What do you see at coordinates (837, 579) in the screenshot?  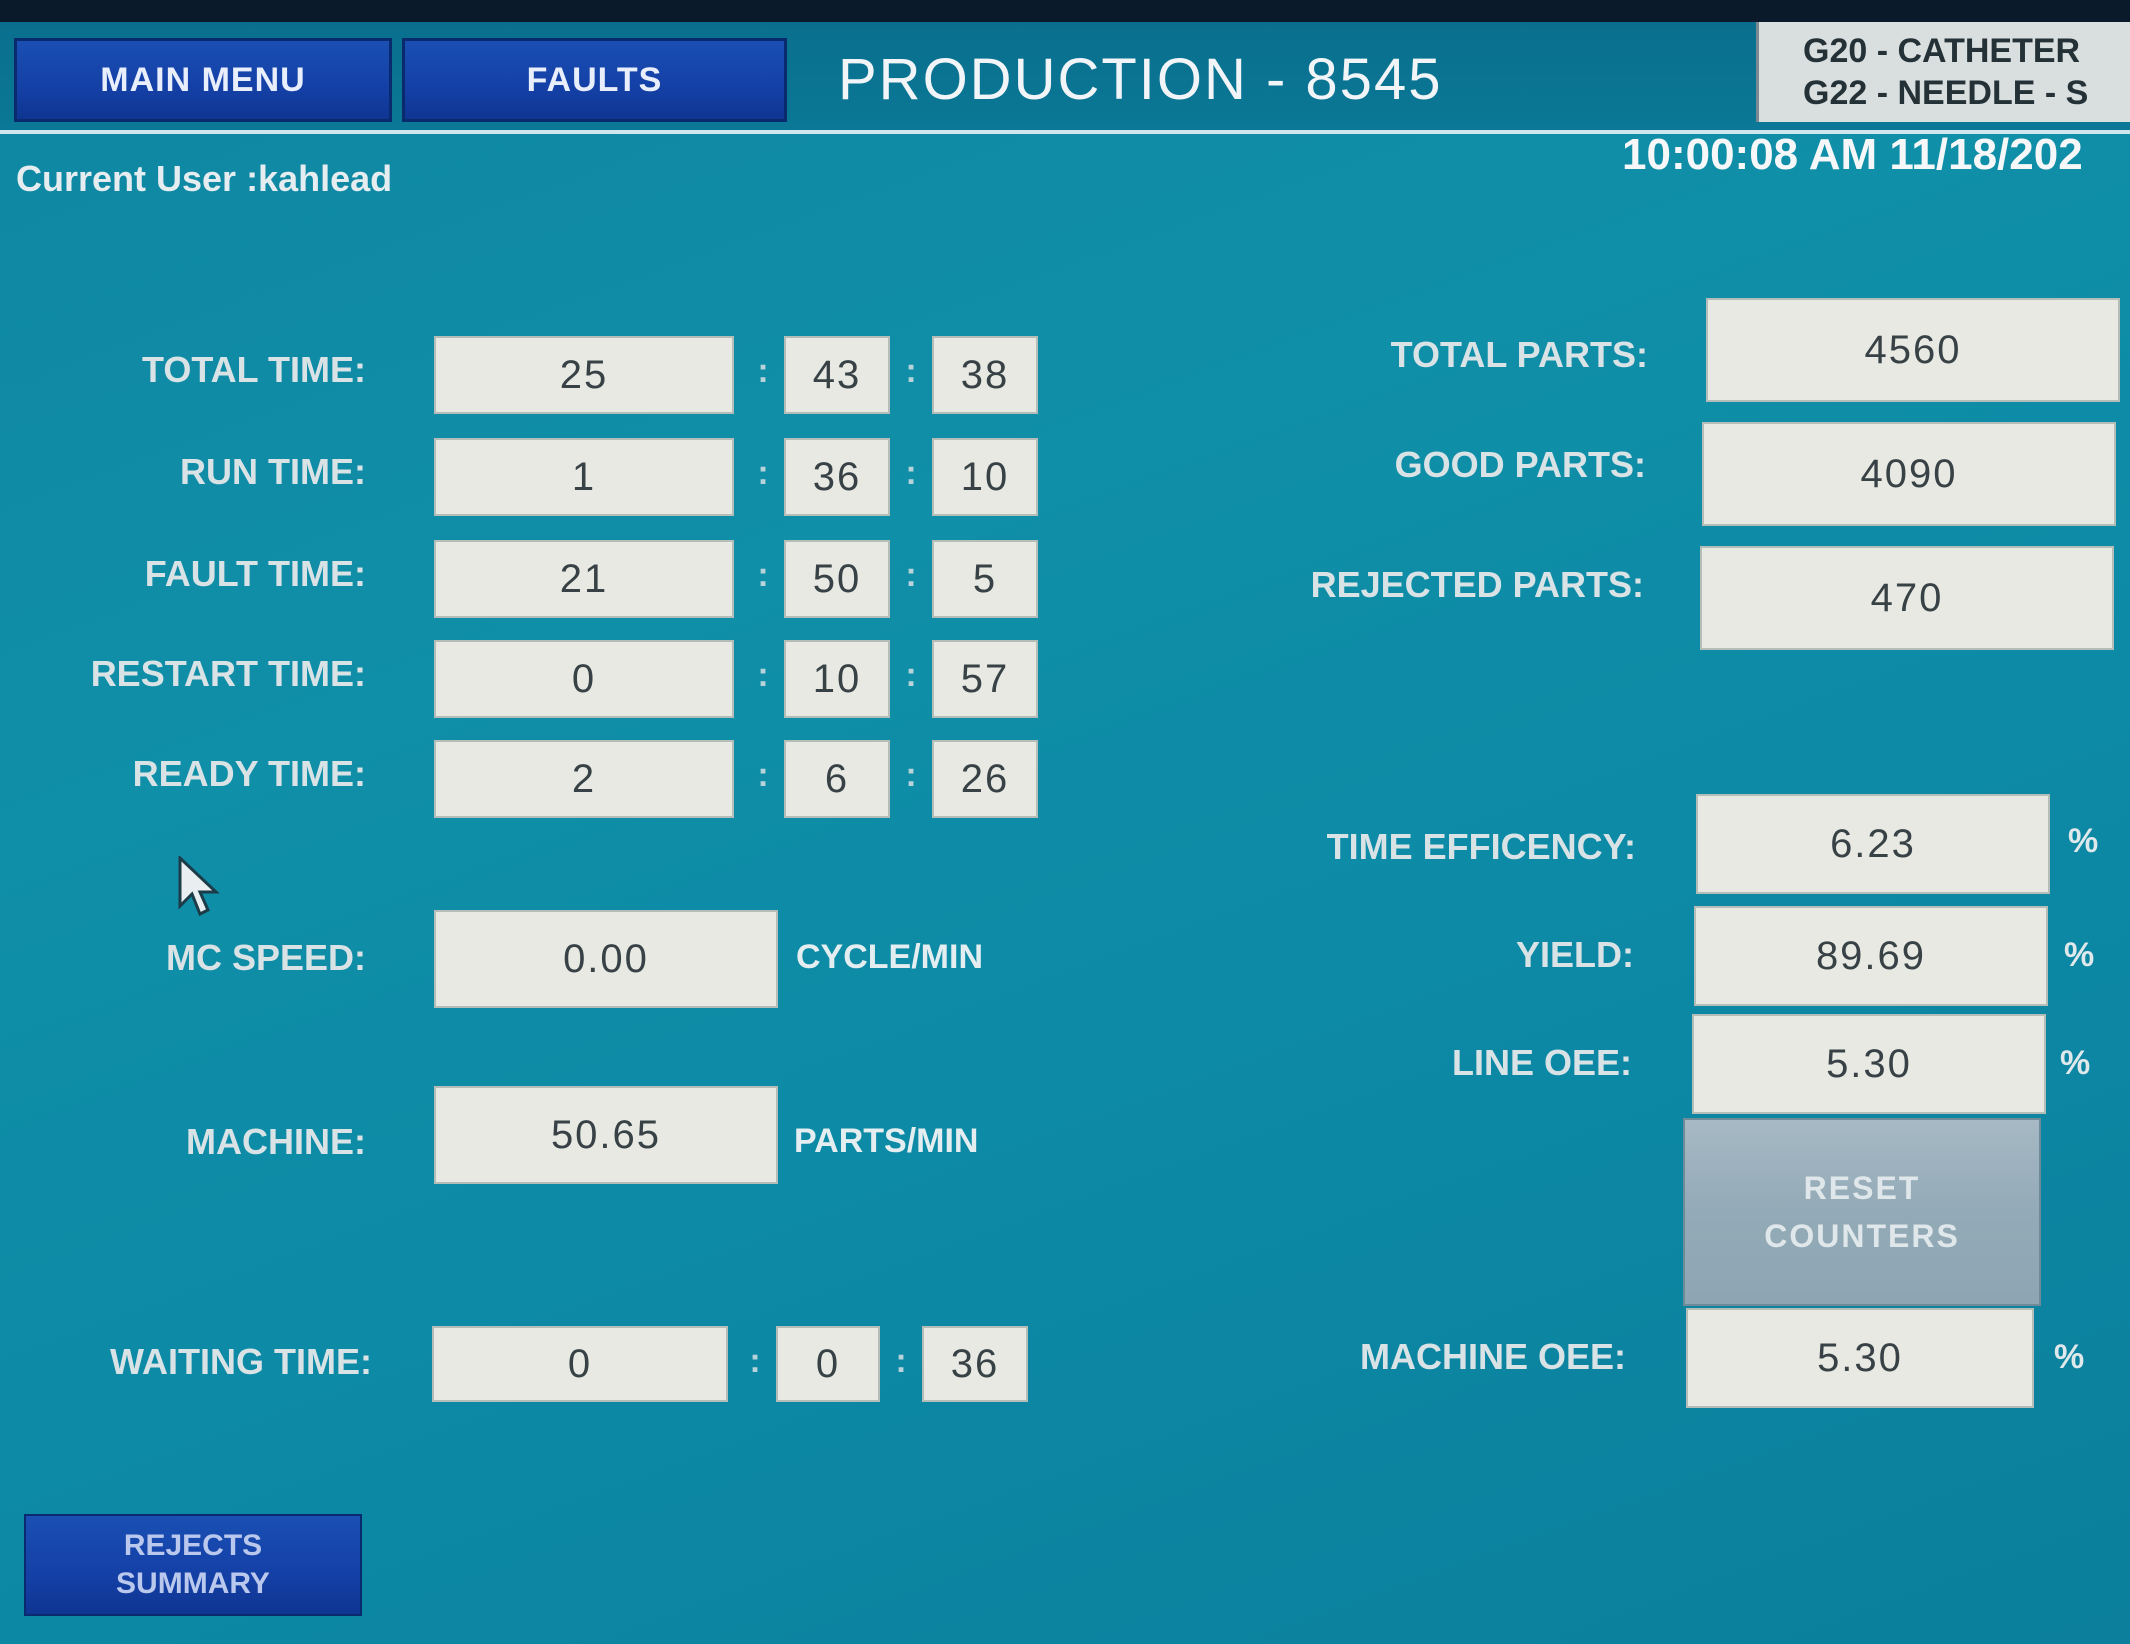 I see `fault-time-minutes-field: 50` at bounding box center [837, 579].